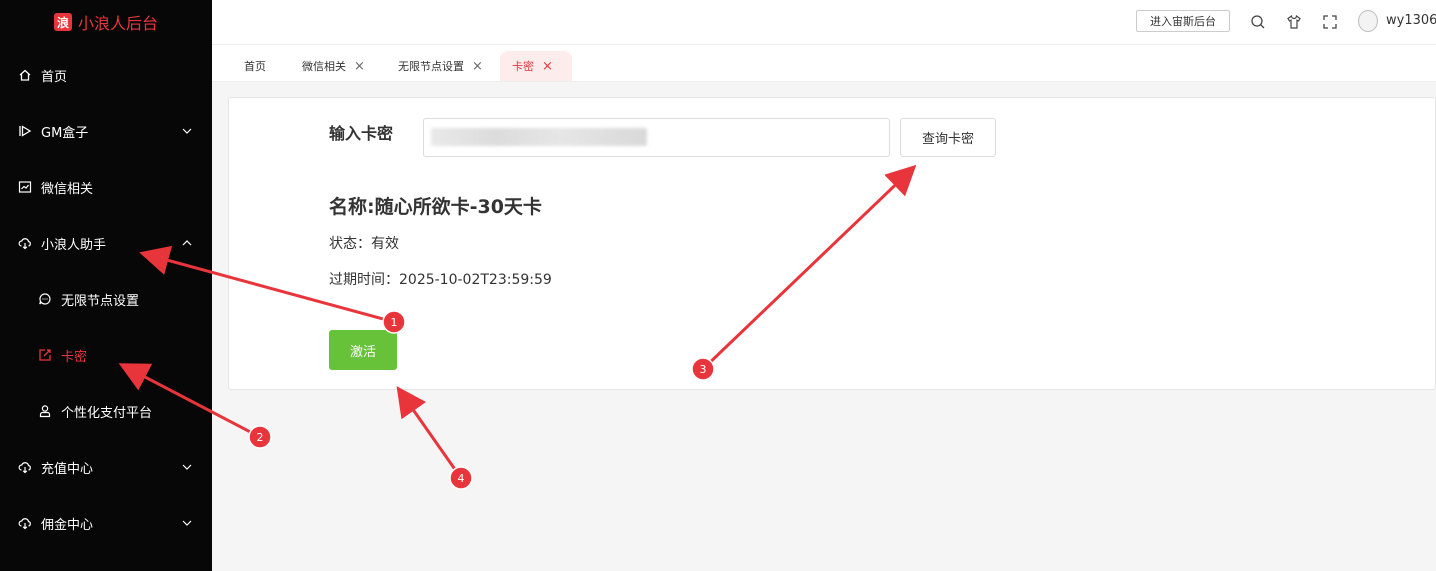  I want to click on user-icon, so click(45, 411).